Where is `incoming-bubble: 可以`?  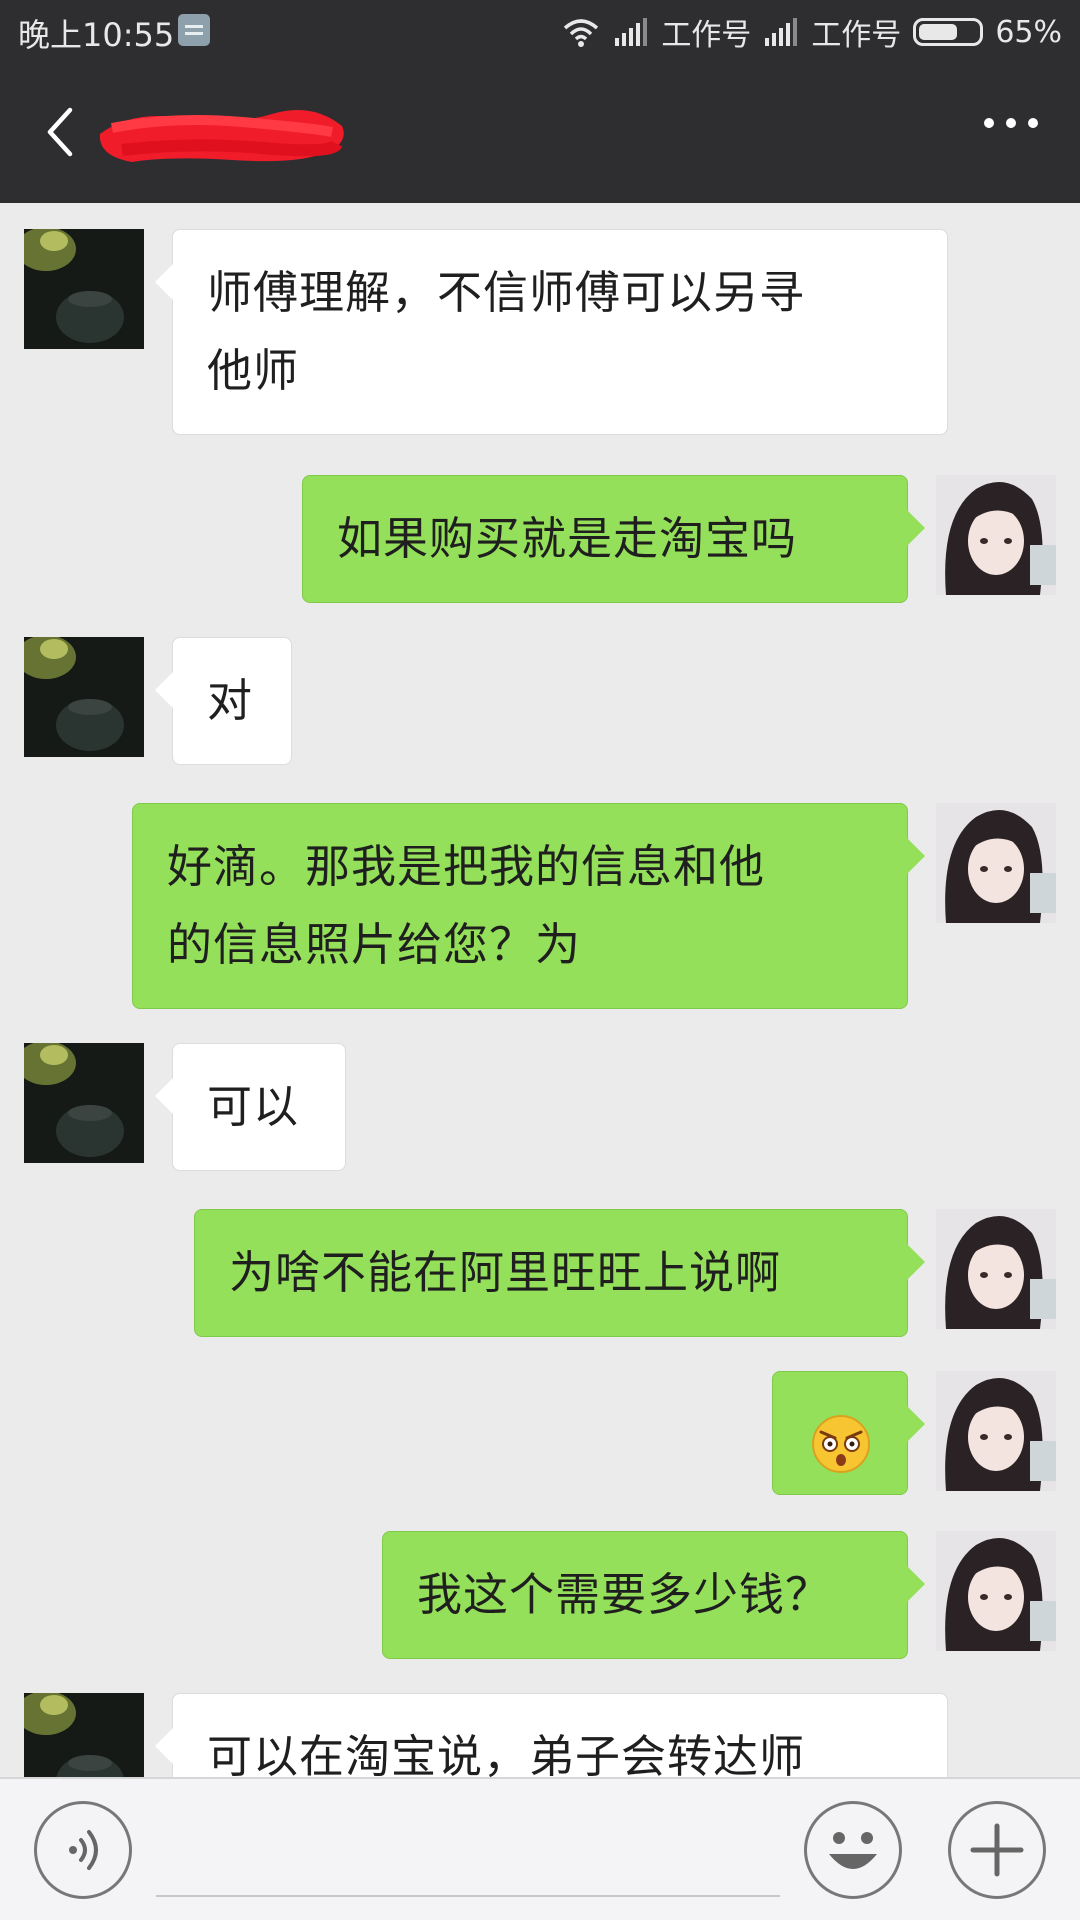 incoming-bubble: 可以 is located at coordinates (250, 1107).